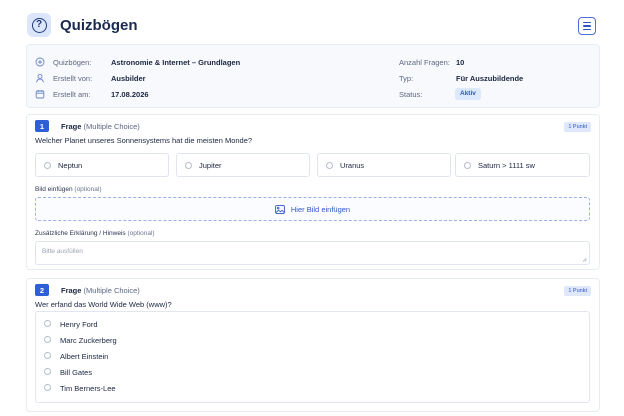  What do you see at coordinates (128, 78) in the screenshot?
I see `info-value-creator: Ausbilder` at bounding box center [128, 78].